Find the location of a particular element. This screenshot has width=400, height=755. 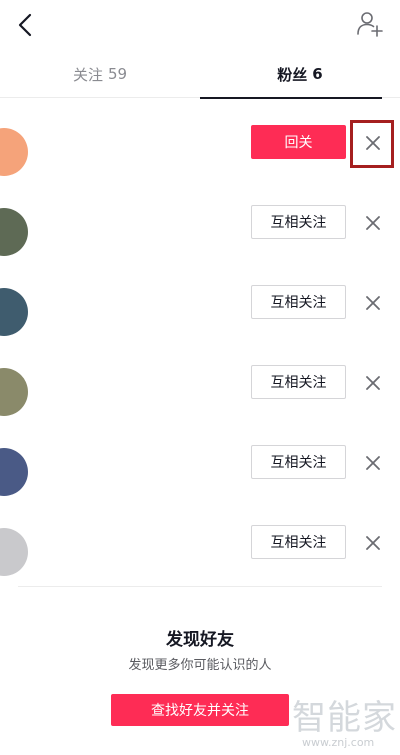

tab-fans: 粉丝 6 is located at coordinates (300, 74).